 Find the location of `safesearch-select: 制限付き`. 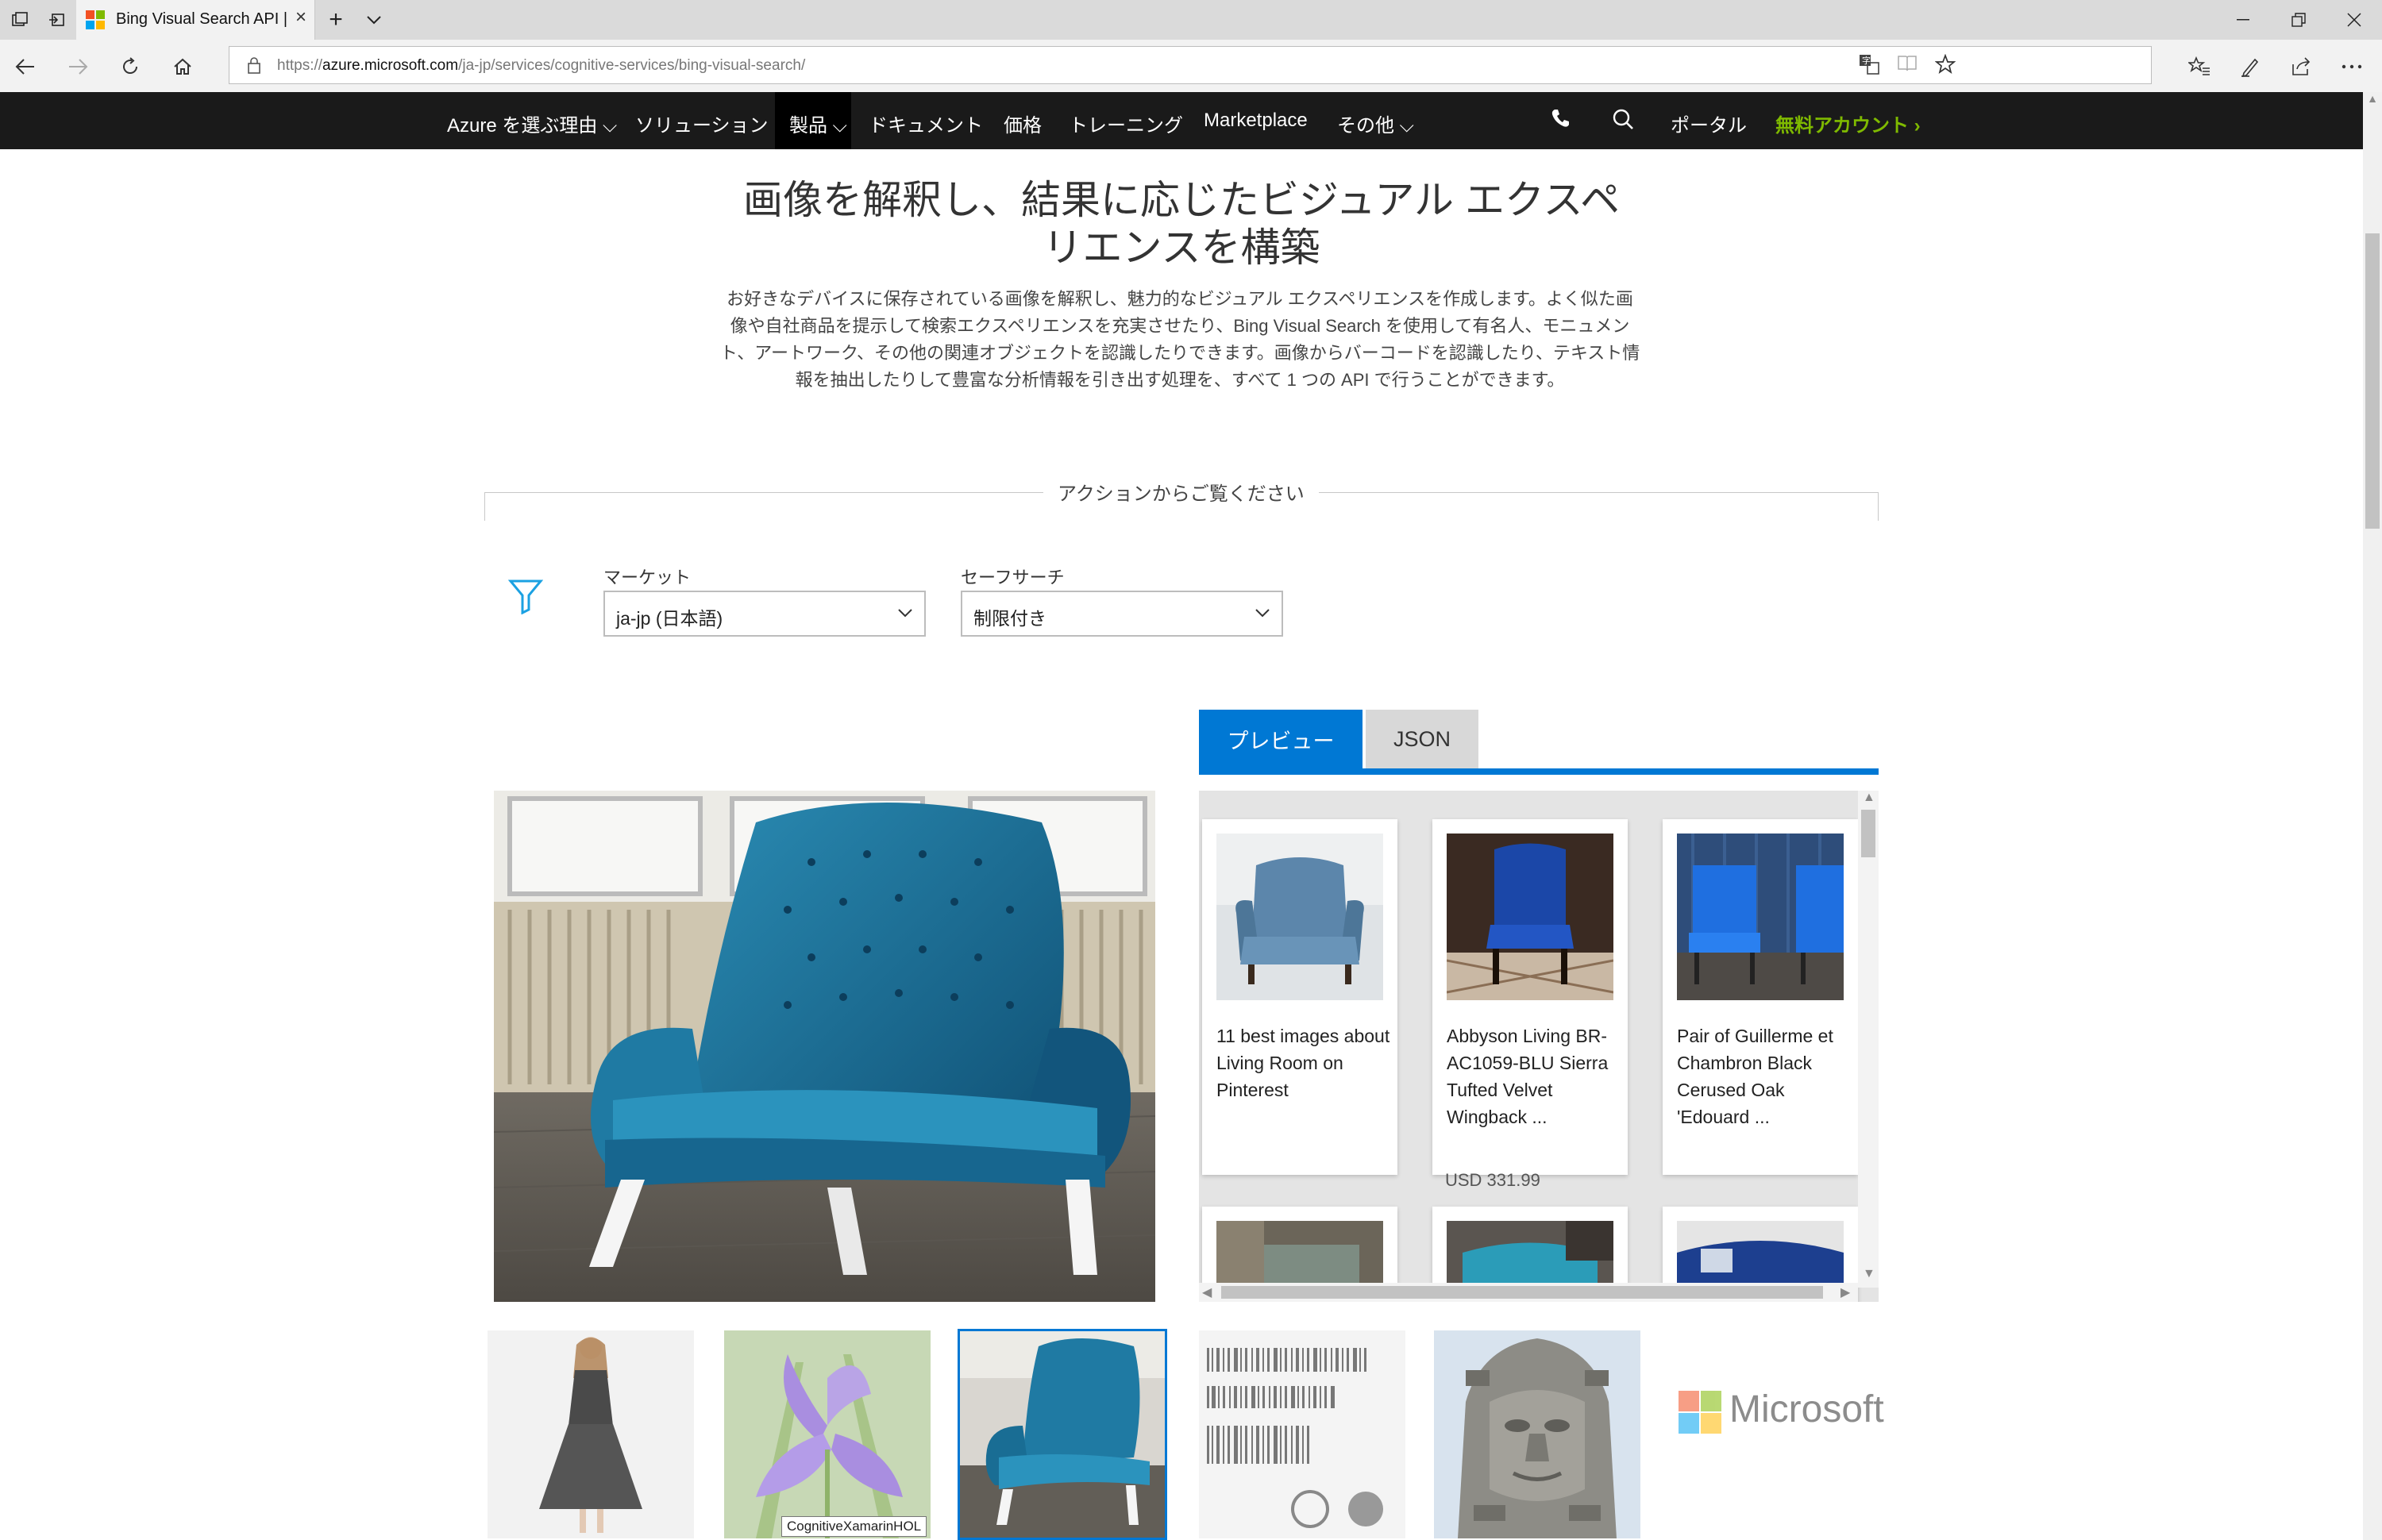

safesearch-select: 制限付き is located at coordinates (1122, 614).